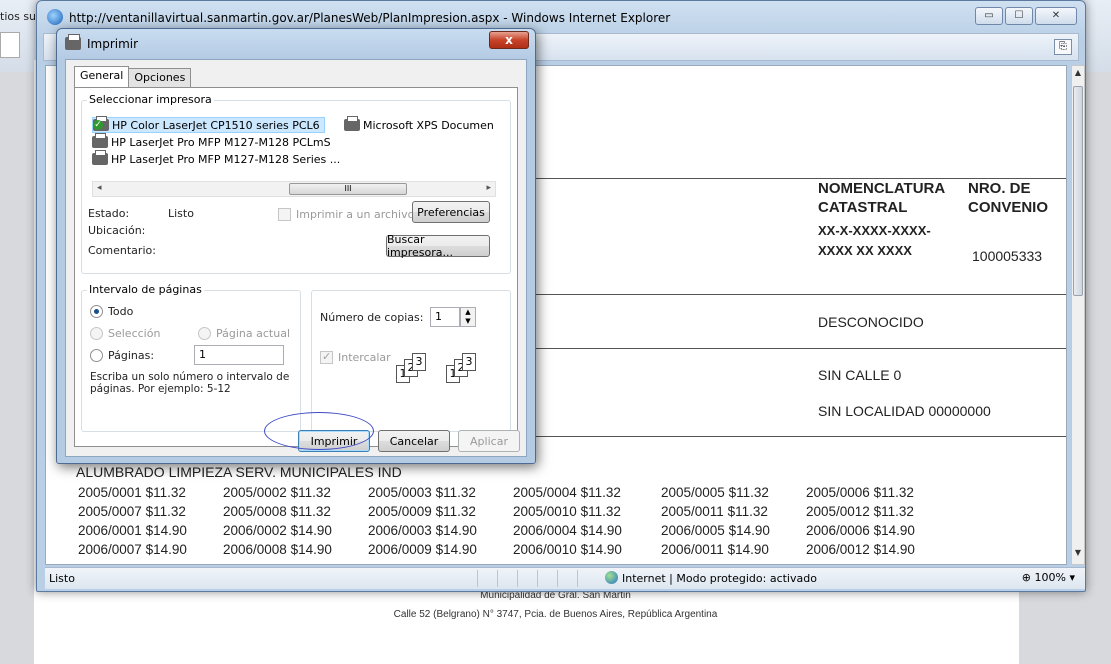 This screenshot has height=664, width=1111. What do you see at coordinates (239, 472) in the screenshot?
I see `tax-title: ALUMBRADO LIMPIEZA SERV. MUNICIPALES IND` at bounding box center [239, 472].